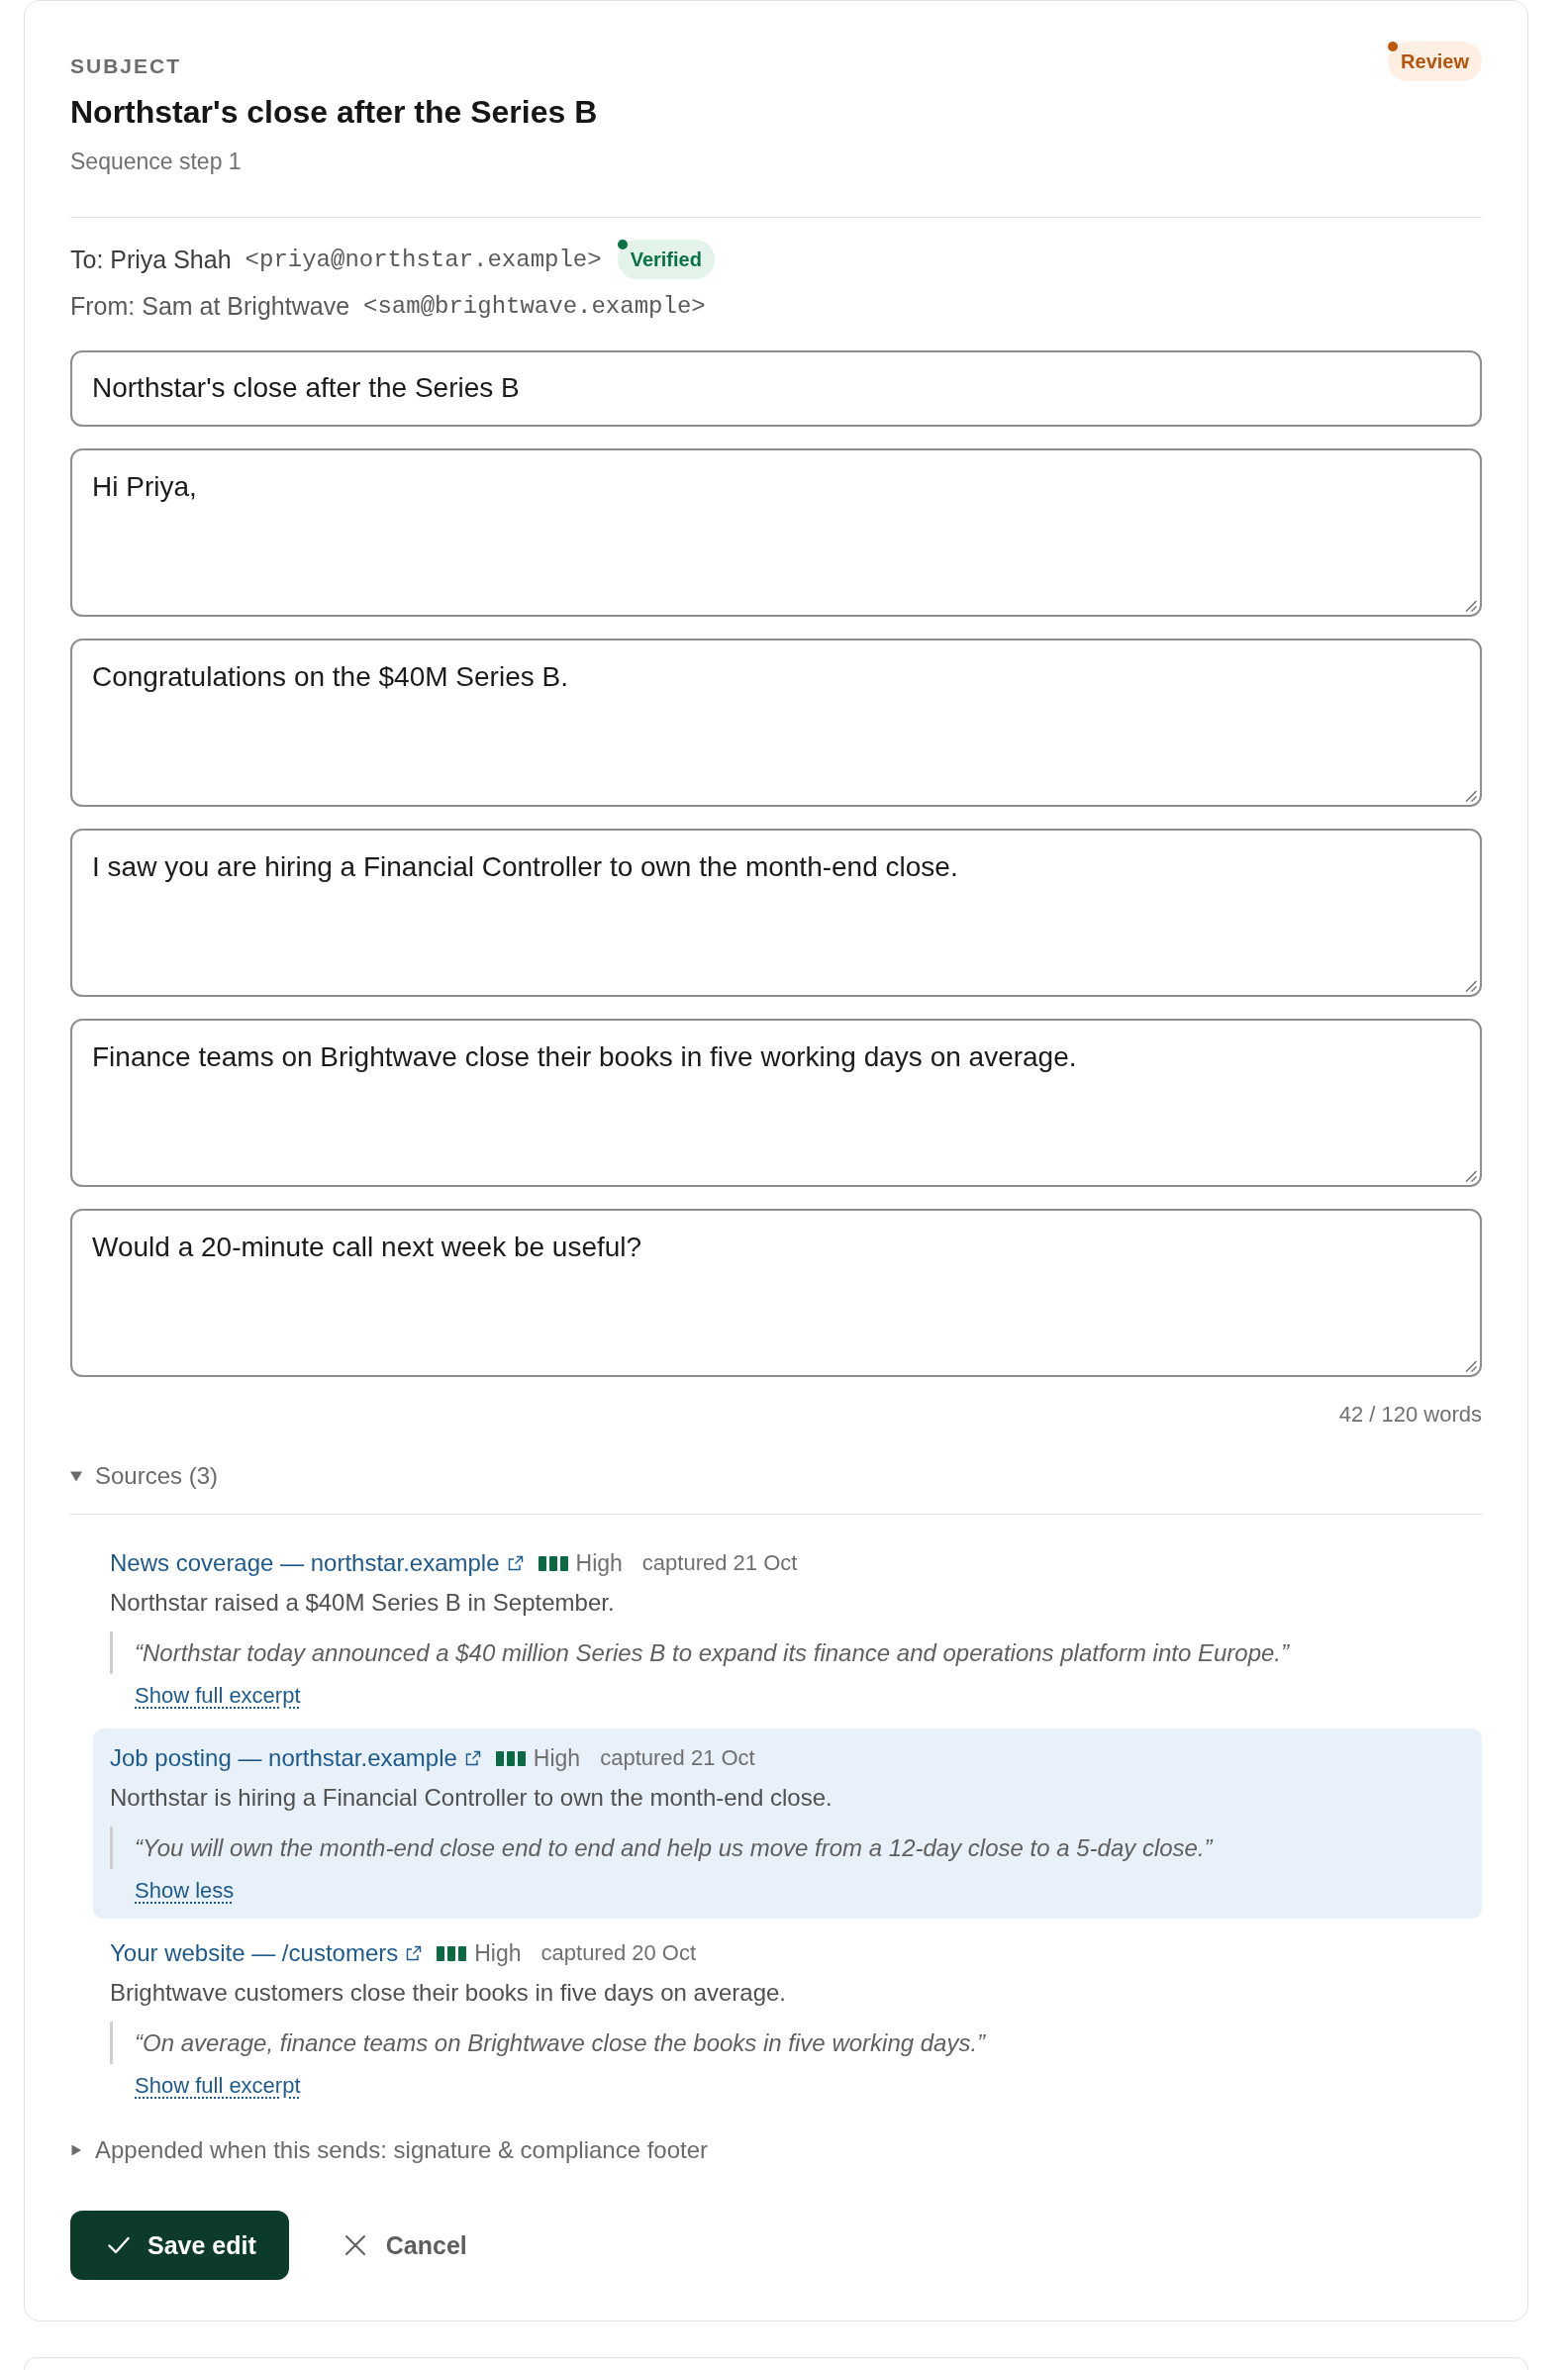 The height and width of the screenshot is (2370, 1568). I want to click on email-subject-title: Northstar's close after the Series B, so click(334, 112).